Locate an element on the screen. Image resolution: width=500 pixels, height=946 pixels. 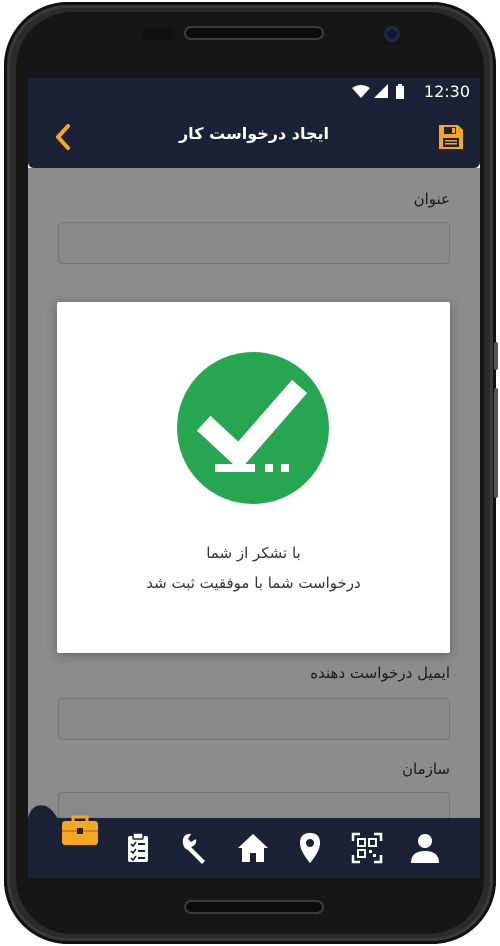
volume-button is located at coordinates (496, 443).